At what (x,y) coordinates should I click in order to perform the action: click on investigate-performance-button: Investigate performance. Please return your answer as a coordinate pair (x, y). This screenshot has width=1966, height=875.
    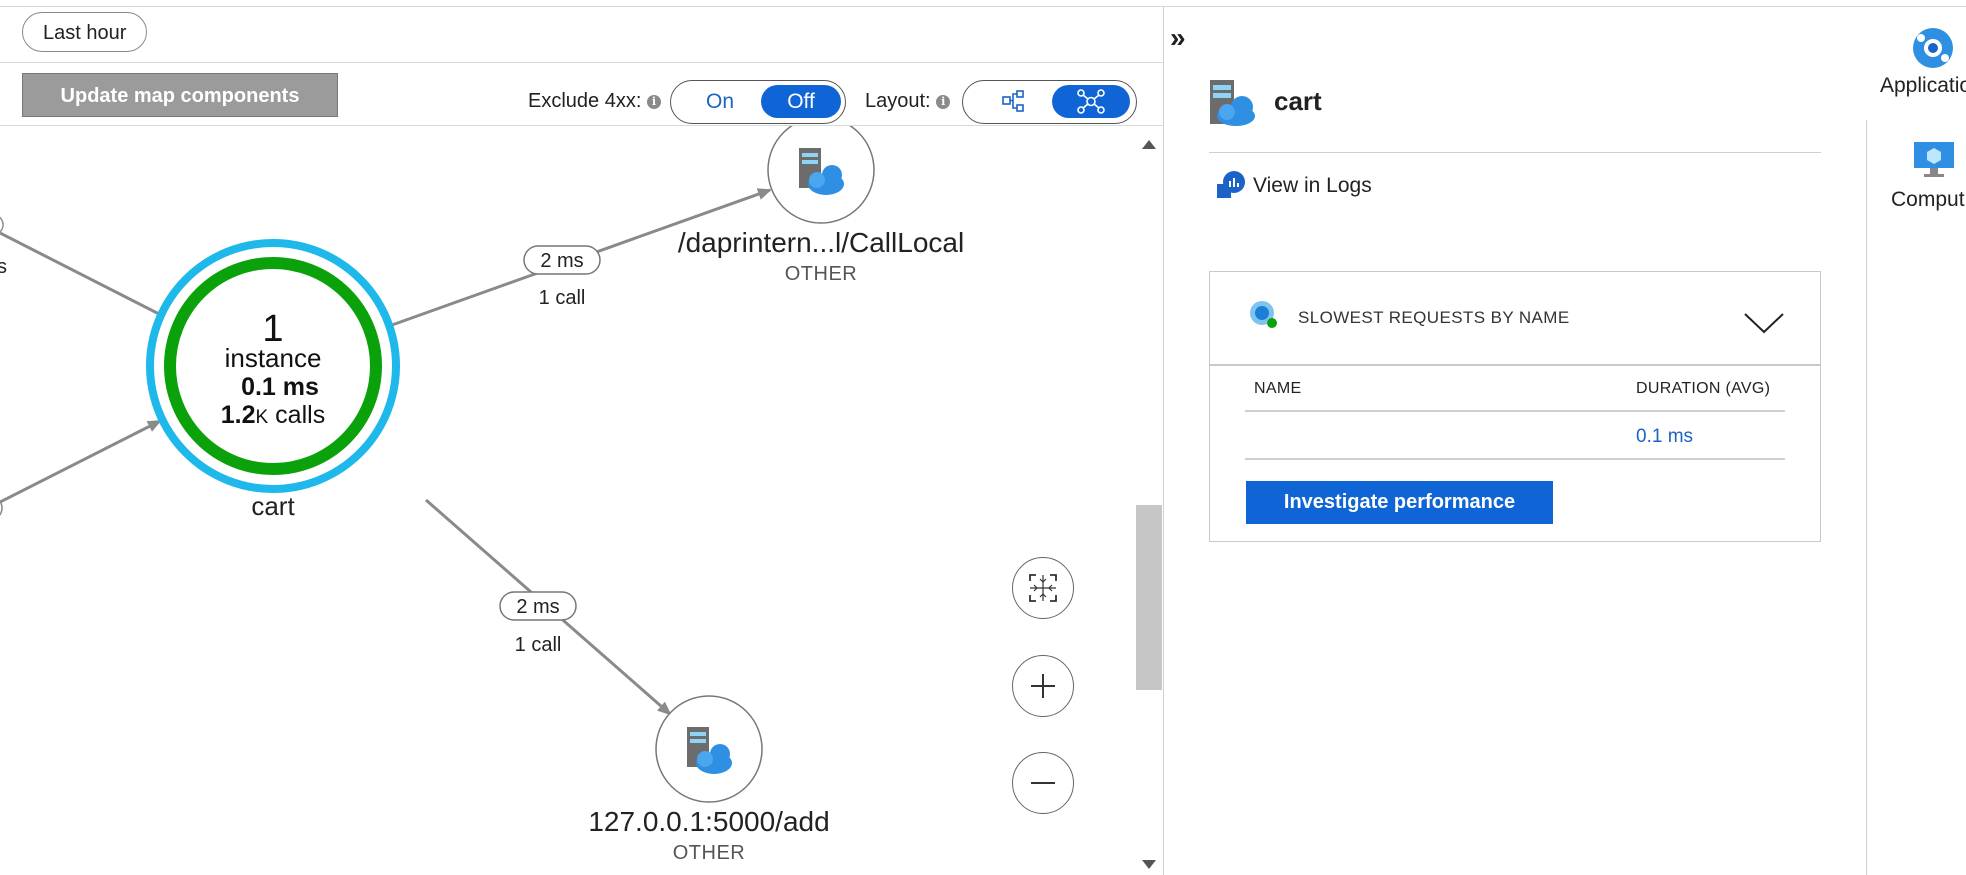
    Looking at the image, I should click on (1399, 502).